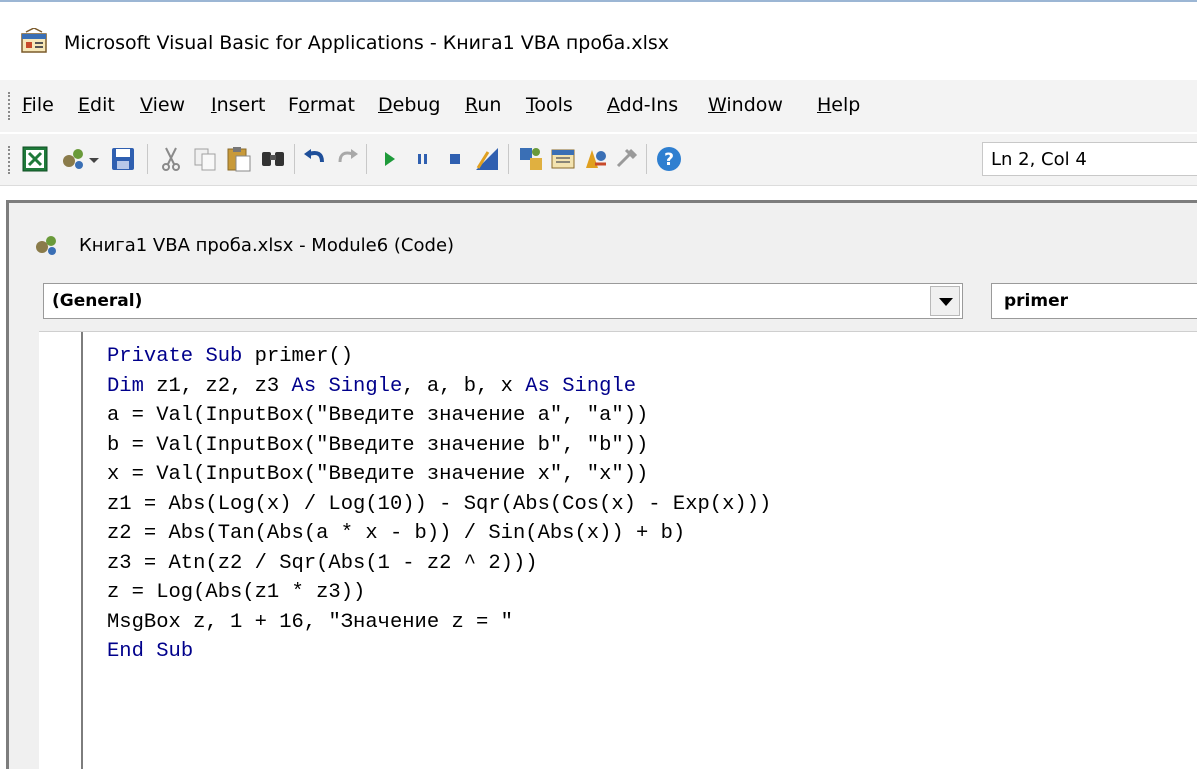 This screenshot has height=769, width=1197. Describe the element at coordinates (10, 106) in the screenshot. I see `menu-grip` at that location.